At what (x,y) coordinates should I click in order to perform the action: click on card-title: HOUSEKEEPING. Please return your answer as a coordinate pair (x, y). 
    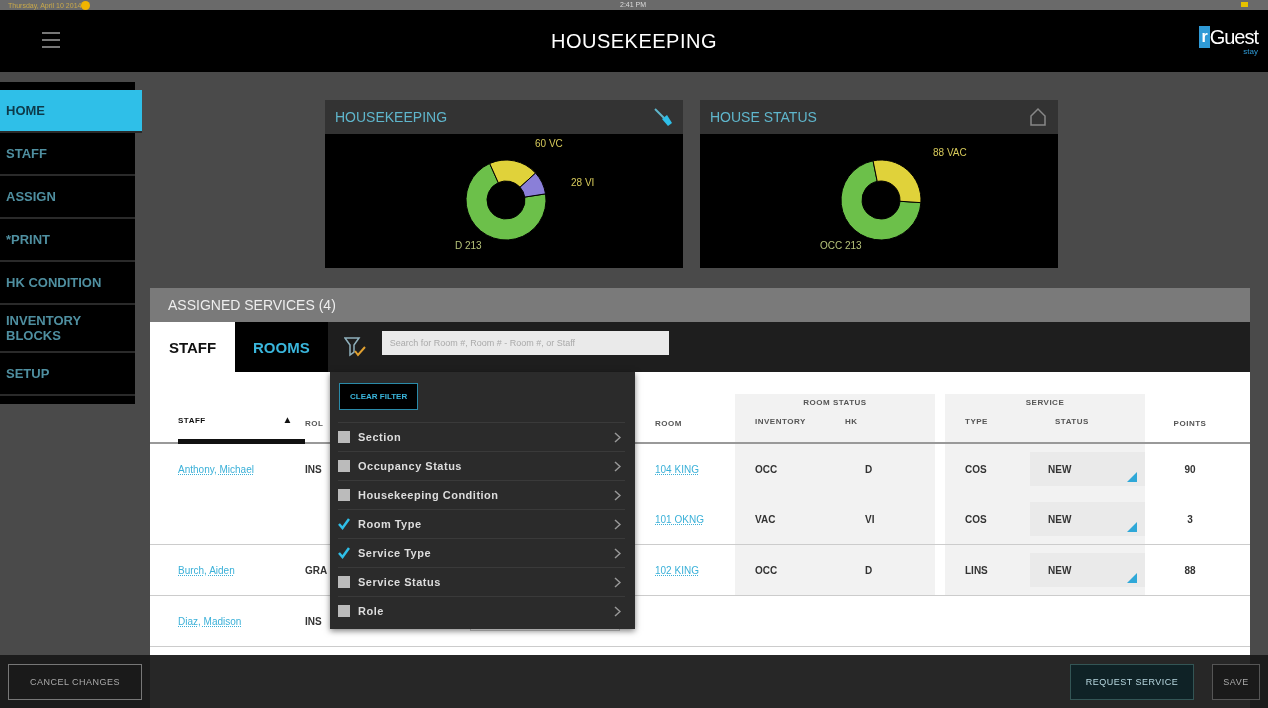
    Looking at the image, I should click on (391, 117).